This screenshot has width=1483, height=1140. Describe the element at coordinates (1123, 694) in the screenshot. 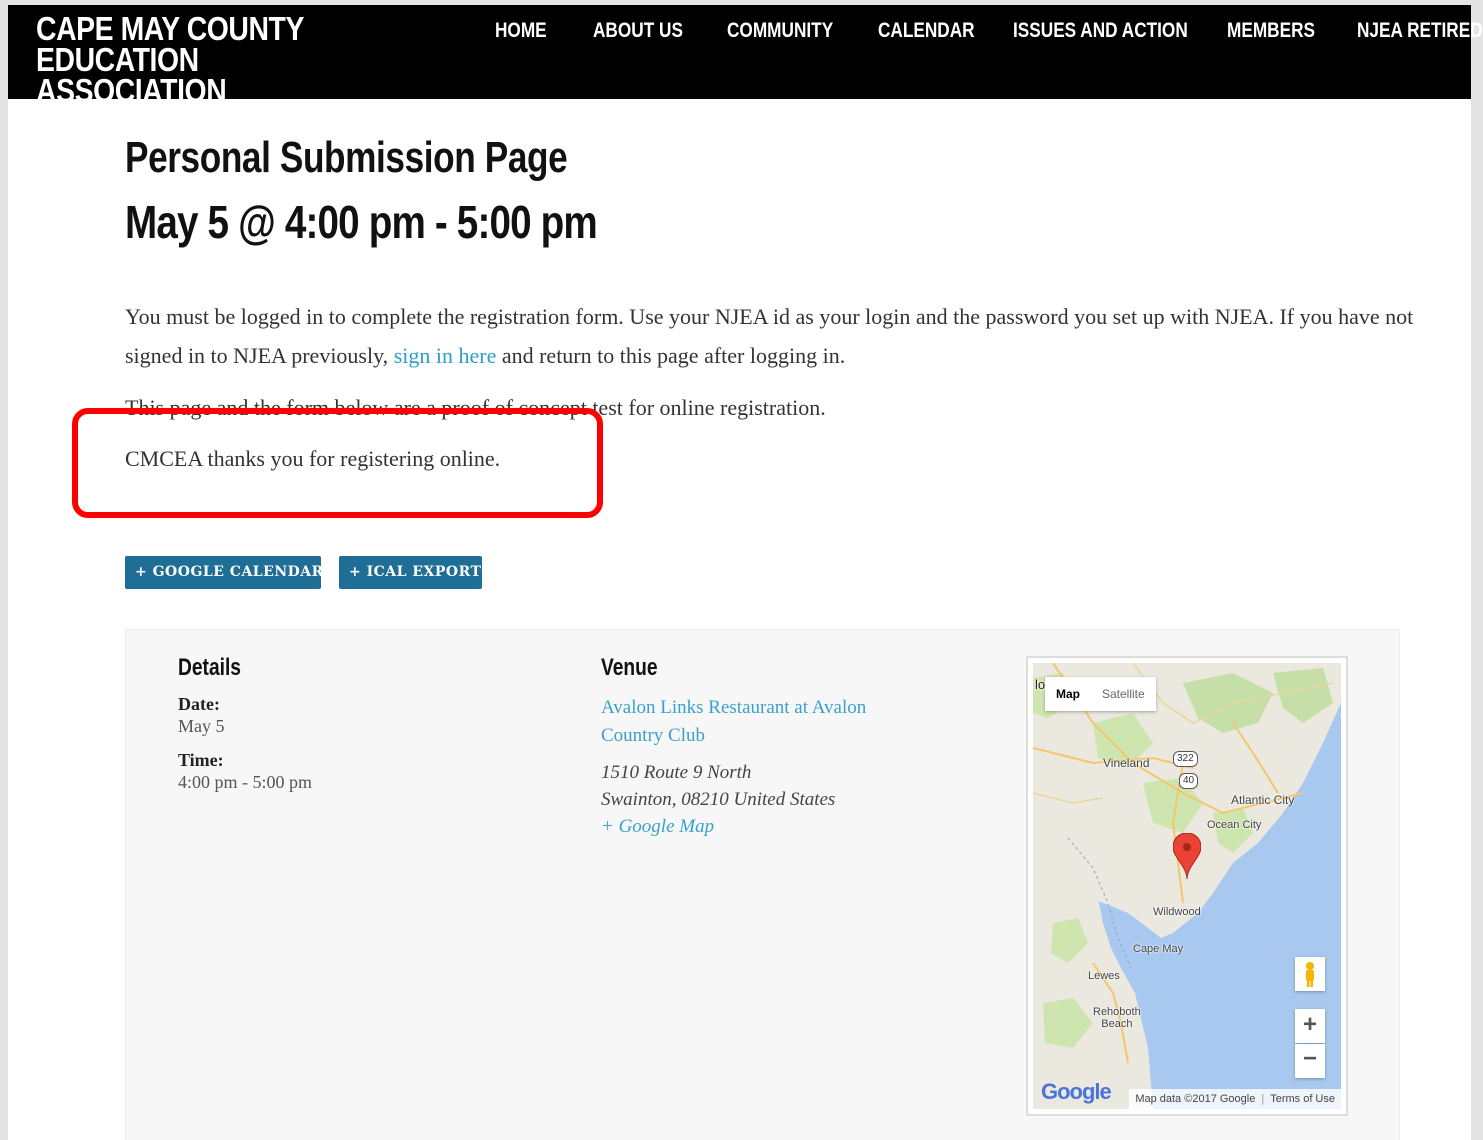

I see `map-type-satellite-button: Satellite` at that location.